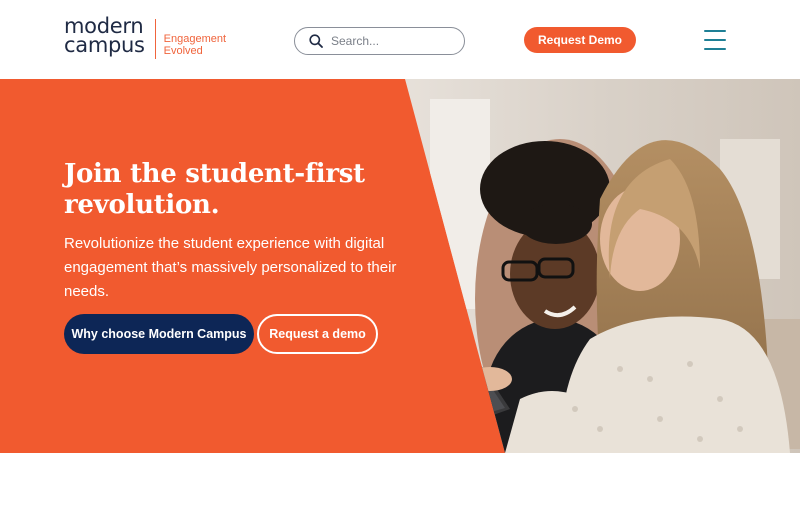 This screenshot has width=800, height=531. Describe the element at coordinates (214, 189) in the screenshot. I see `hero-title: Join the student-first revolution.` at that location.